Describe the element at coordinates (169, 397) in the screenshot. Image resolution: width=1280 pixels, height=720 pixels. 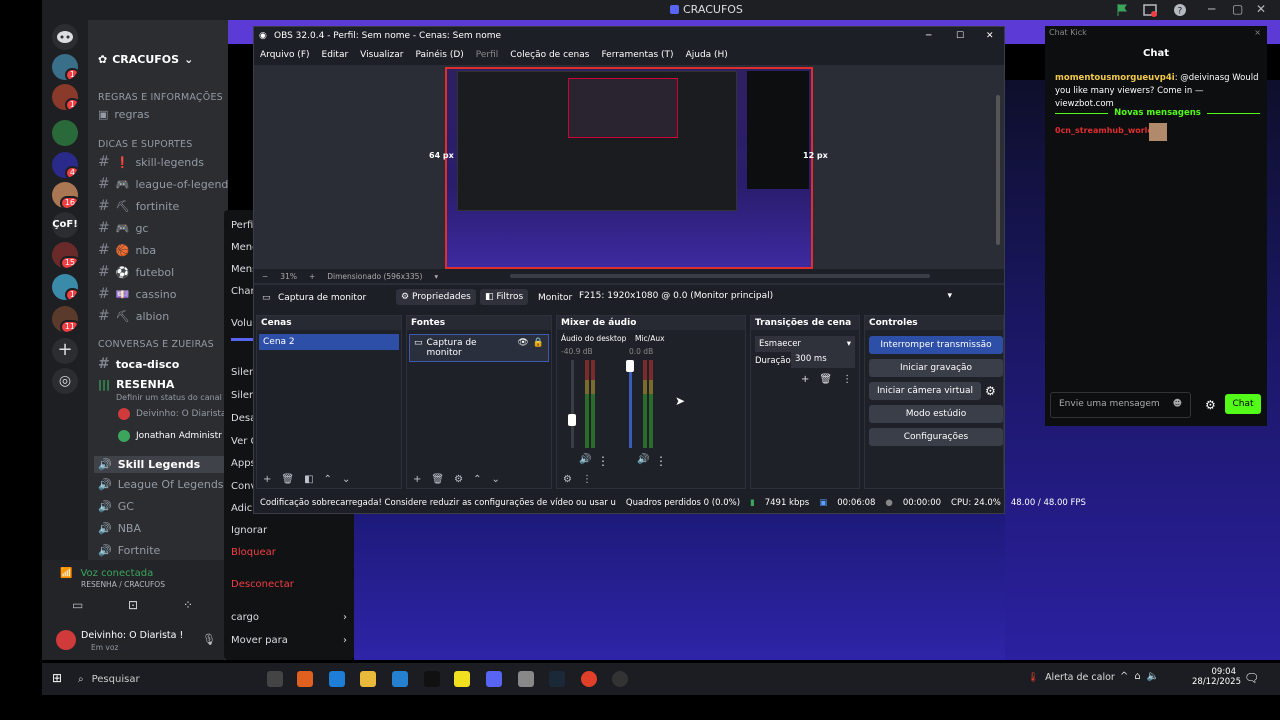
I see `channel-status: Definir um status do canal` at that location.